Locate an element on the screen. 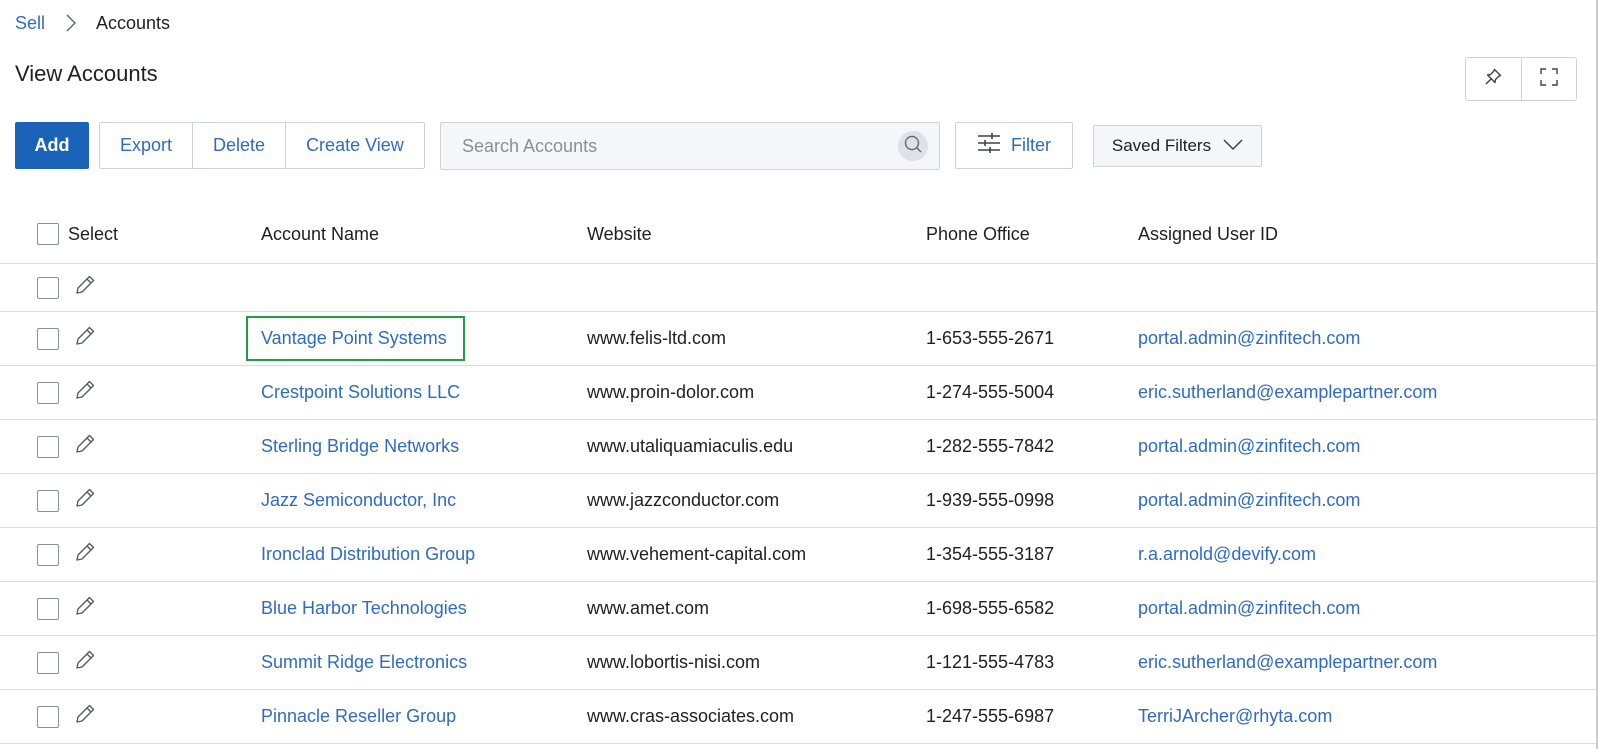 Image resolution: width=1598 pixels, height=749 pixels. create-view-button: Create View is located at coordinates (354, 145).